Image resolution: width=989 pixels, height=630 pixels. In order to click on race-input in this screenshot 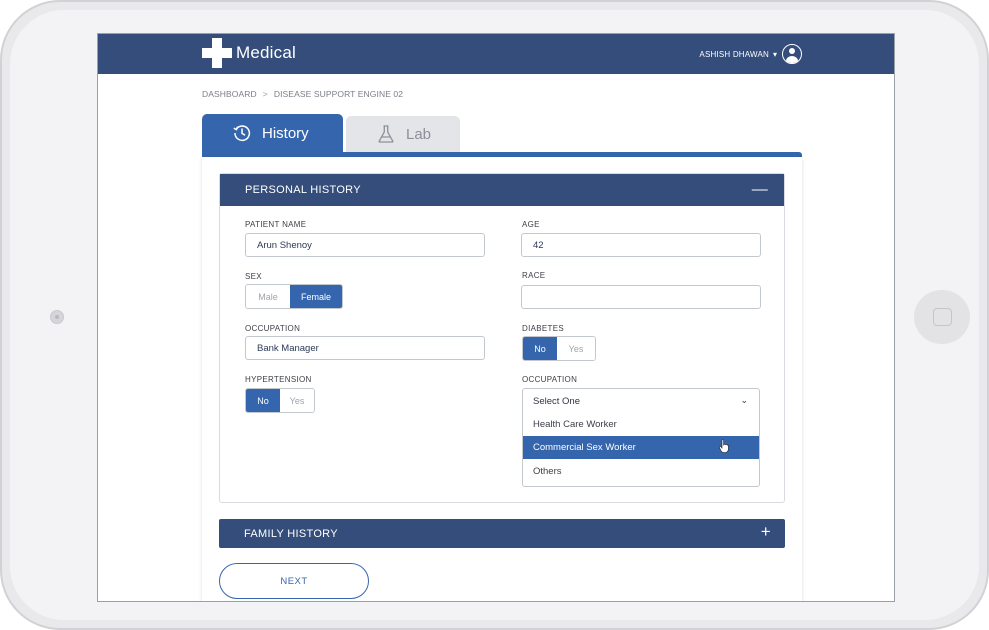, I will do `click(641, 297)`.